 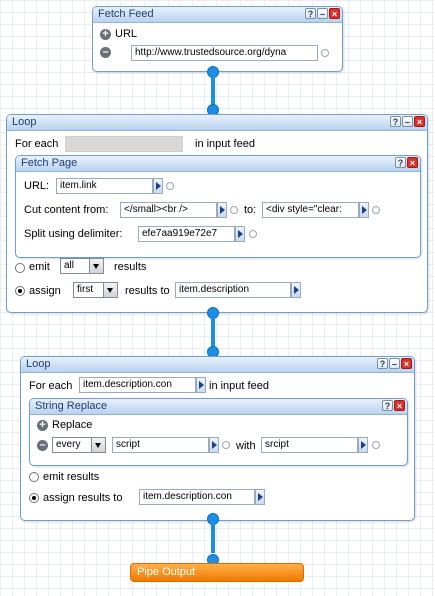 What do you see at coordinates (49, 163) in the screenshot?
I see `fetch-page-title: Fetch Page` at bounding box center [49, 163].